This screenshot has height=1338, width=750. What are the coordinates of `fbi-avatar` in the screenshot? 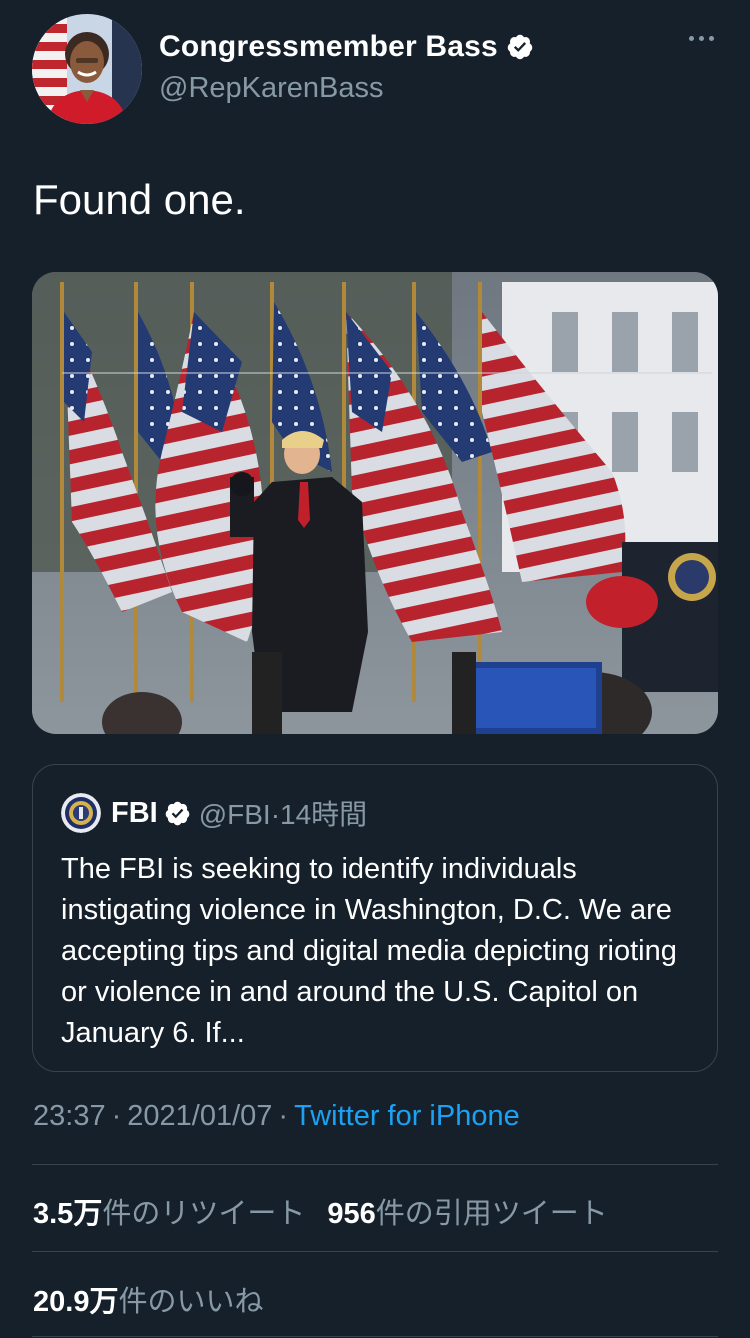 It's located at (81, 813).